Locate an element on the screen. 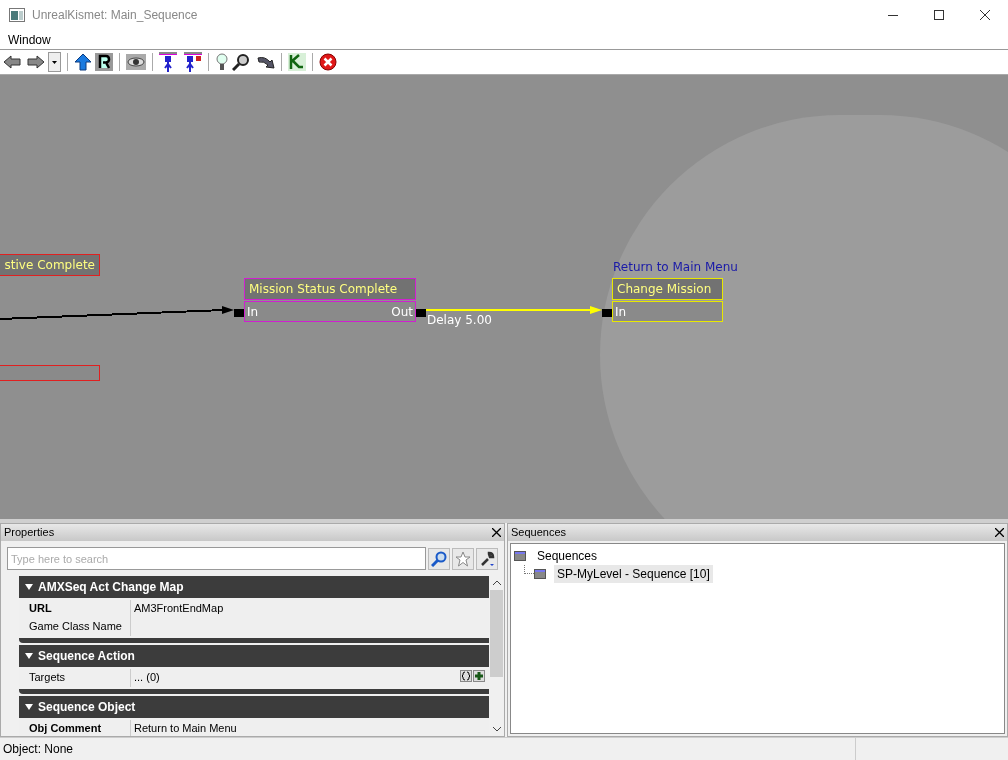  node-flag-down-icon is located at coordinates (193, 62).